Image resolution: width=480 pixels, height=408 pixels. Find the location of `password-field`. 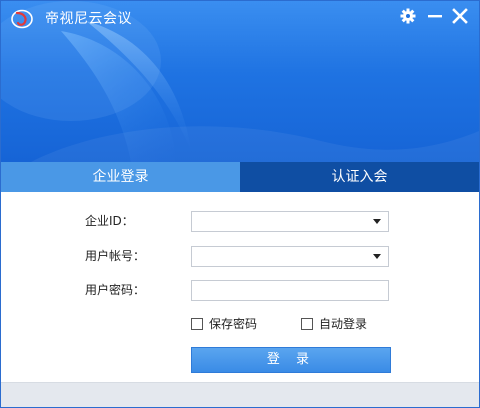

password-field is located at coordinates (290, 290).